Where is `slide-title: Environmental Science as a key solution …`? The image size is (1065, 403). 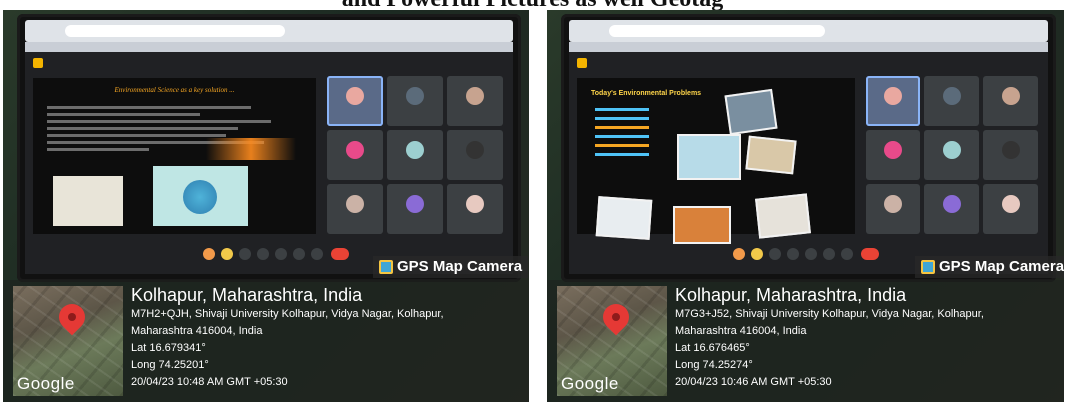 slide-title: Environmental Science as a key solution … is located at coordinates (174, 90).